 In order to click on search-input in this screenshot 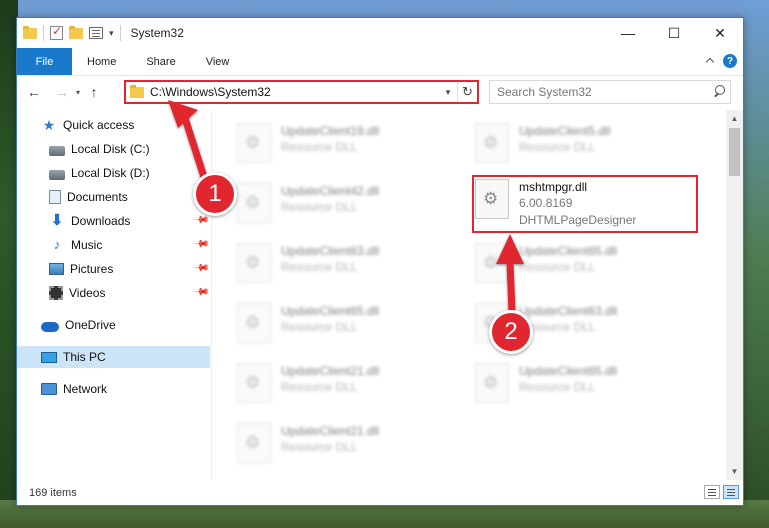, I will do `click(600, 92)`.